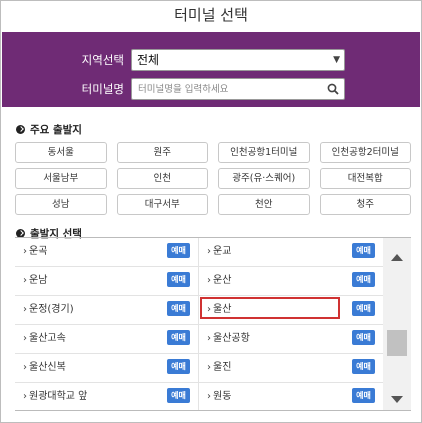  Describe the element at coordinates (291, 310) in the screenshot. I see `departure-list-item: › 울산 예매` at that location.